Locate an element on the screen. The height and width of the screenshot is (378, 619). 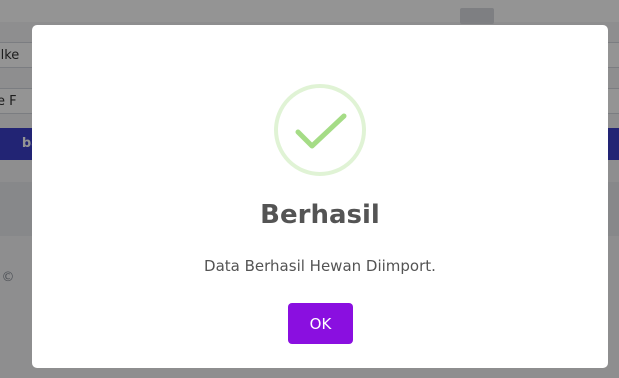
dialog-message: Data Berhasil Hewan Diimport. is located at coordinates (320, 266).